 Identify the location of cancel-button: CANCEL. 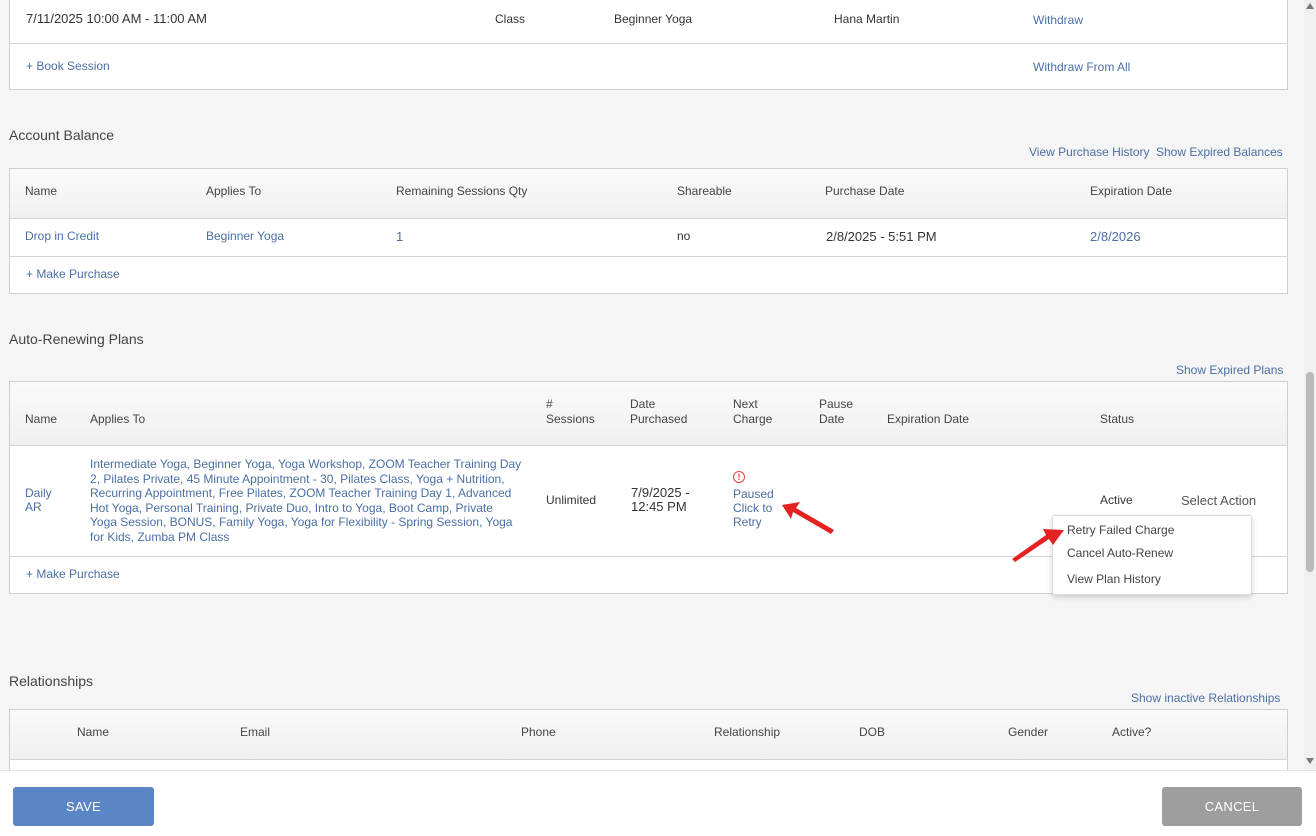
(1232, 806).